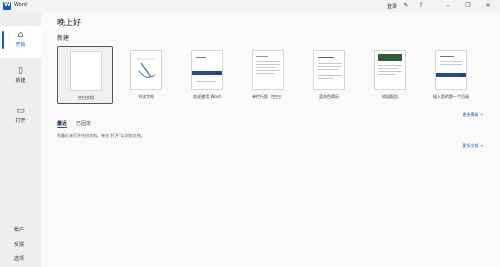 The image size is (500, 267). Describe the element at coordinates (390, 96) in the screenshot. I see `template-label: 校园报告` at that location.